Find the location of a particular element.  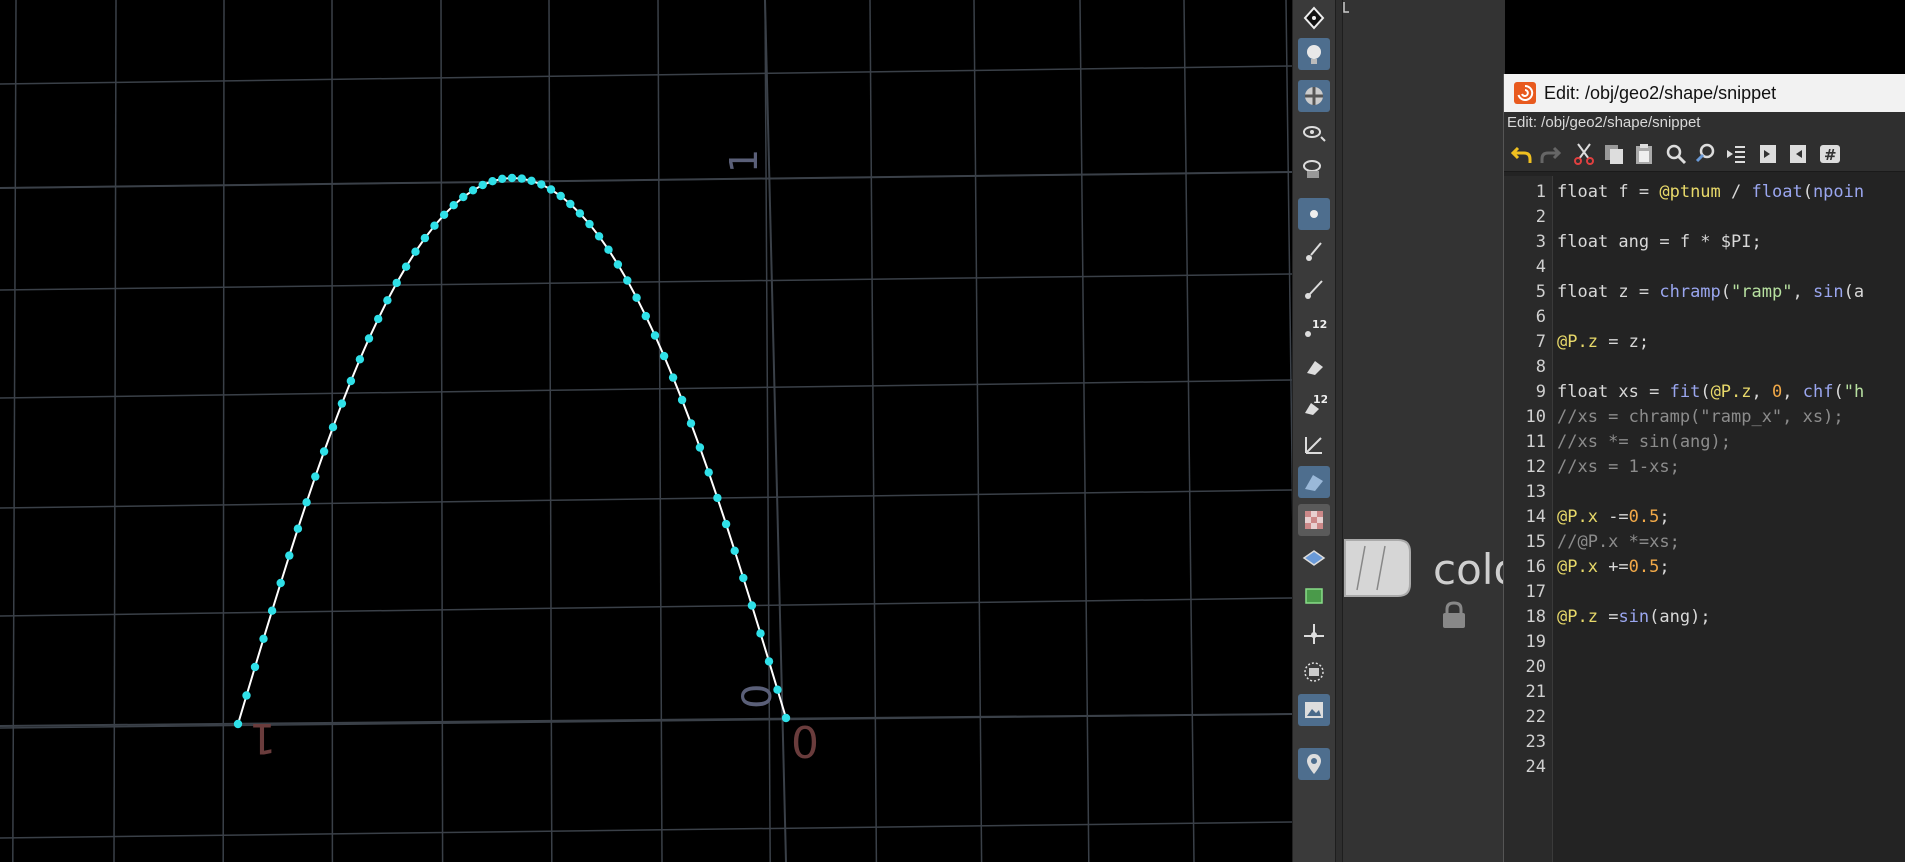

code-line: float ang = f * $PI; is located at coordinates (1659, 242).